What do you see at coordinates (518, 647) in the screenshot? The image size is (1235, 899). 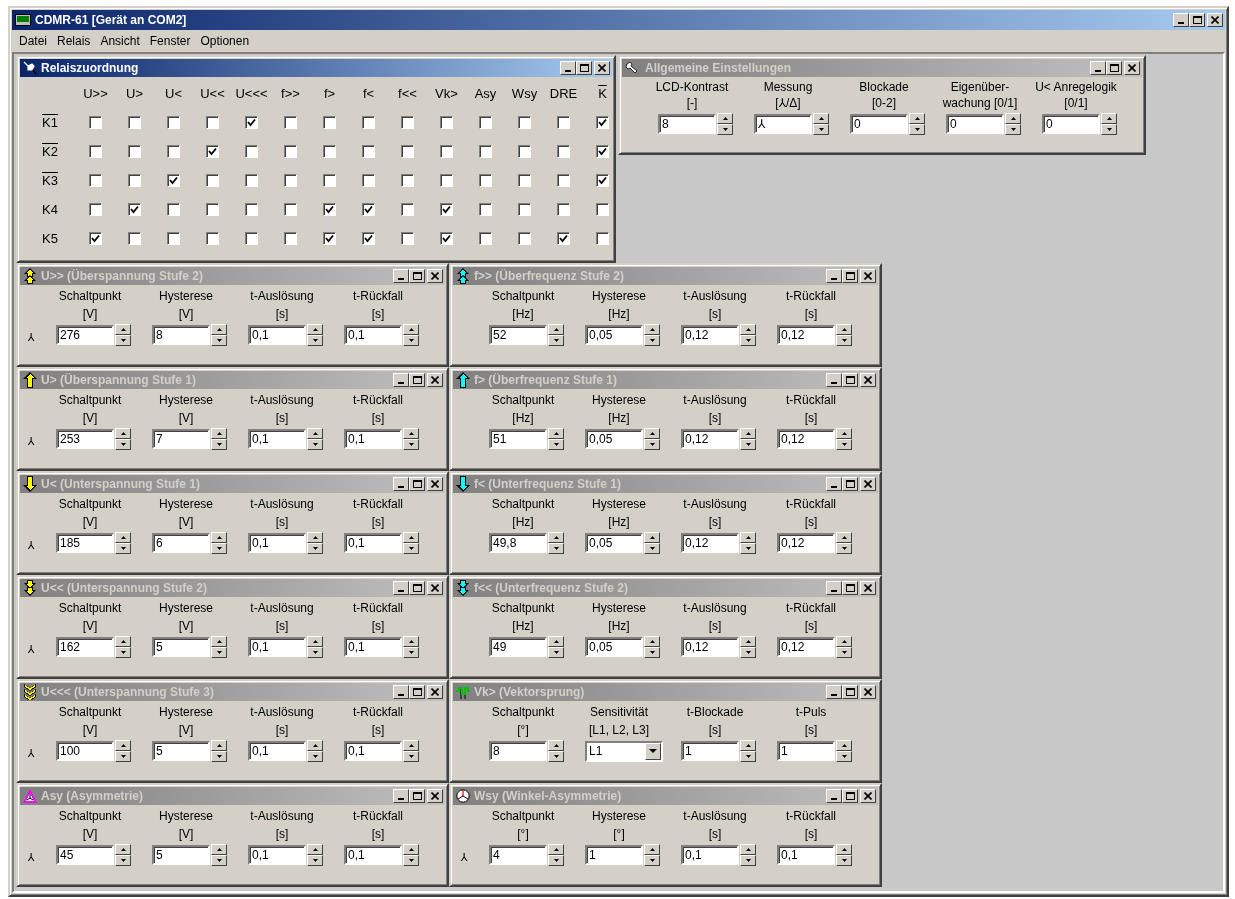 I see `number-field: 49` at bounding box center [518, 647].